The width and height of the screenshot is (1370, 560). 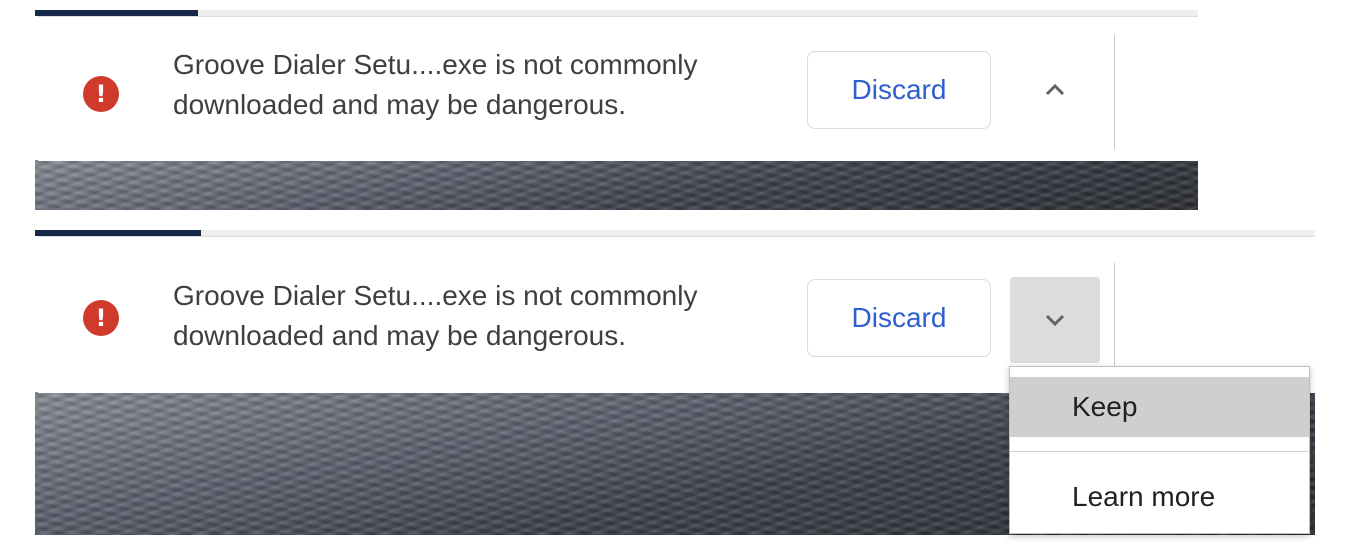 I want to click on menu-item-learn-more: Learn more, so click(x=1159, y=497).